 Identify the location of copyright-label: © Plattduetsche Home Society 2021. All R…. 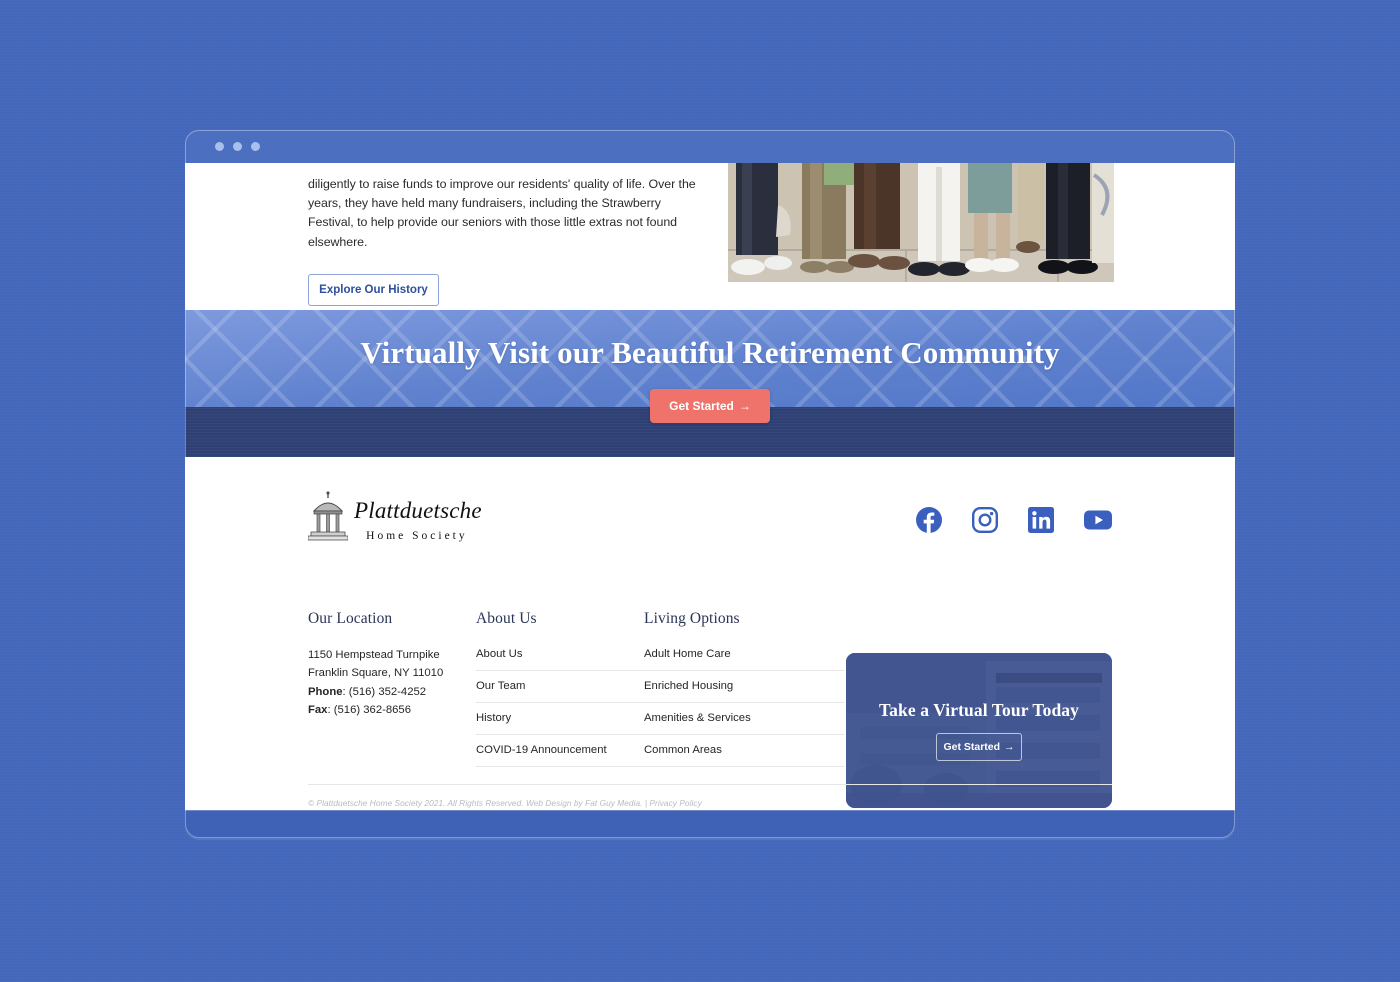
(479, 803).